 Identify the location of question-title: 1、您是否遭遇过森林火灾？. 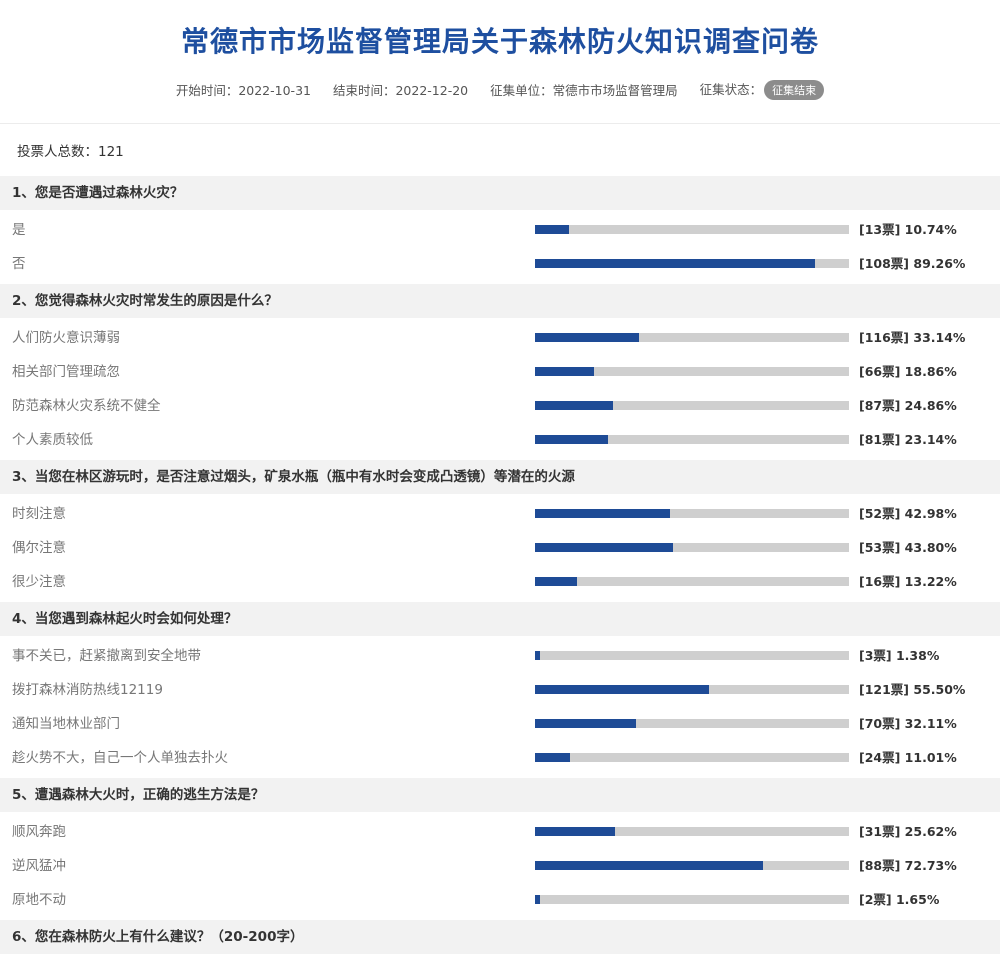
(500, 193).